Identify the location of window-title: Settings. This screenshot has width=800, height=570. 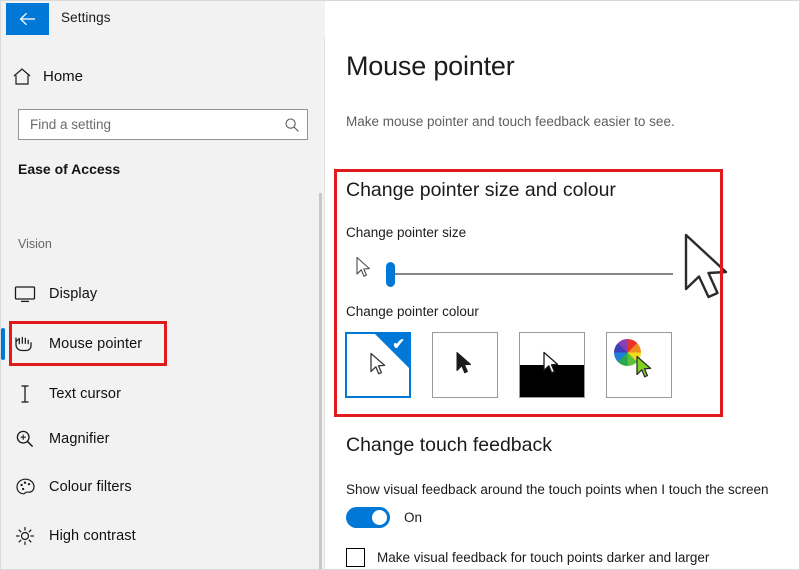
(86, 17).